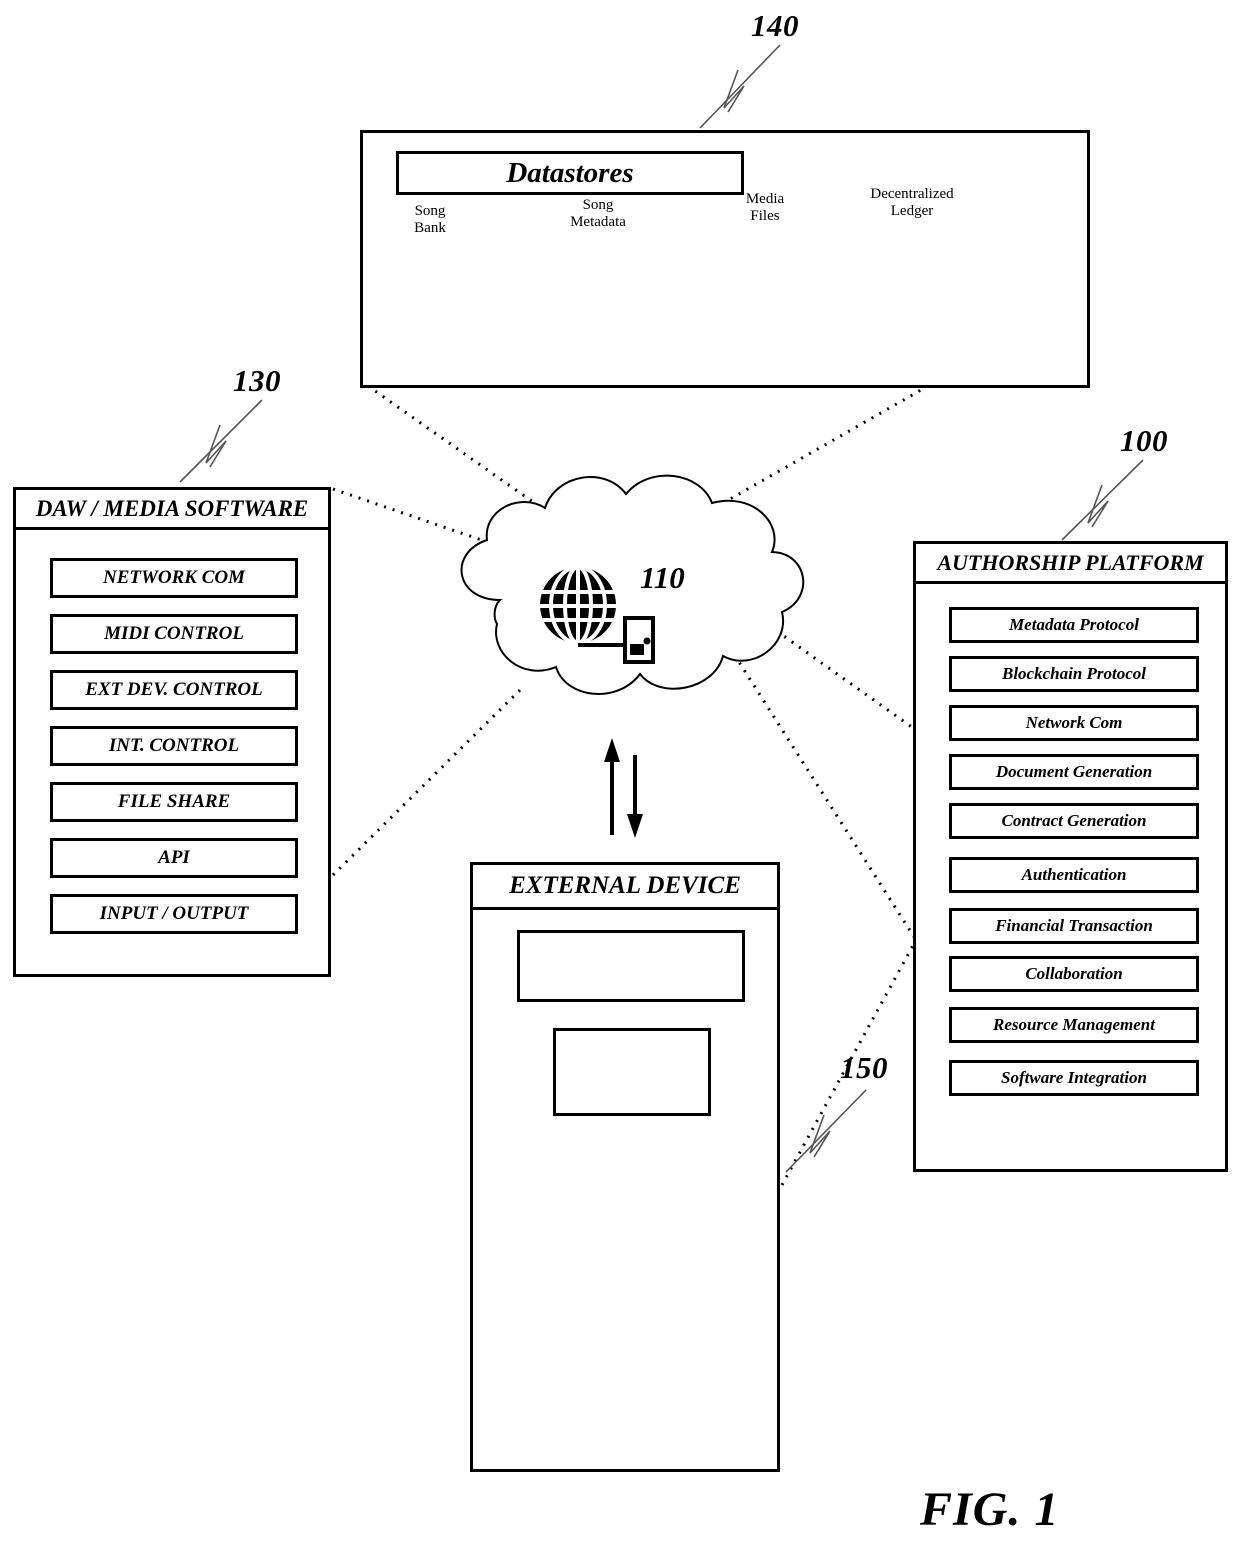 This screenshot has width=1240, height=1560. Describe the element at coordinates (1074, 723) in the screenshot. I see `authorship-item-network-com: Network Com` at that location.